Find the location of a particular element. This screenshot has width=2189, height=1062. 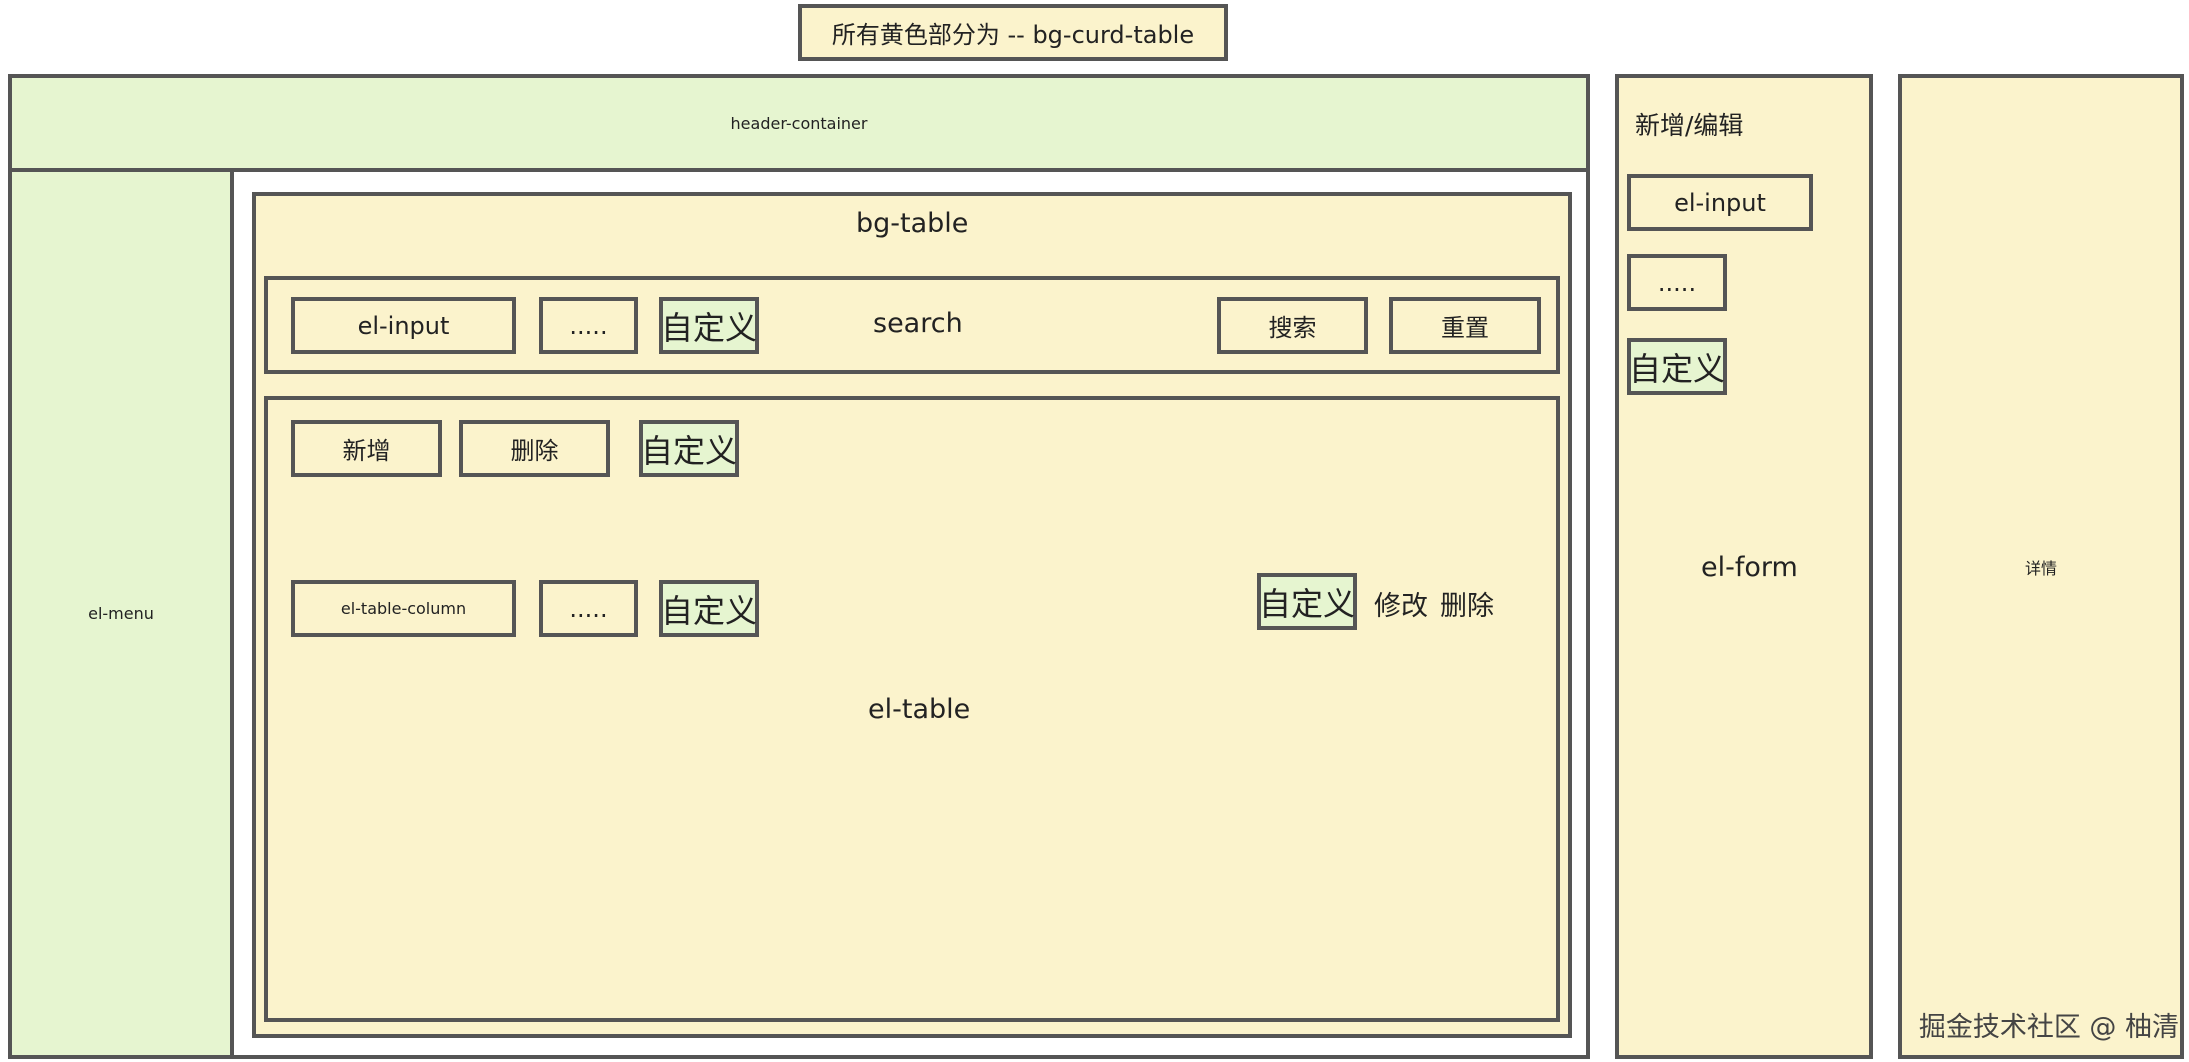

form-input: el-input is located at coordinates (1720, 202).